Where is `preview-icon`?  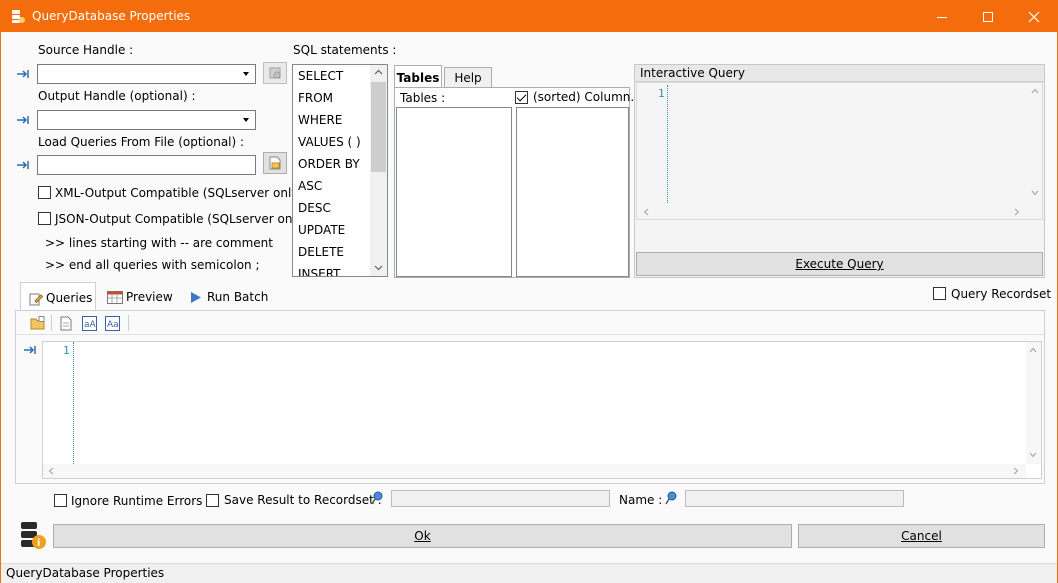
preview-icon is located at coordinates (115, 297).